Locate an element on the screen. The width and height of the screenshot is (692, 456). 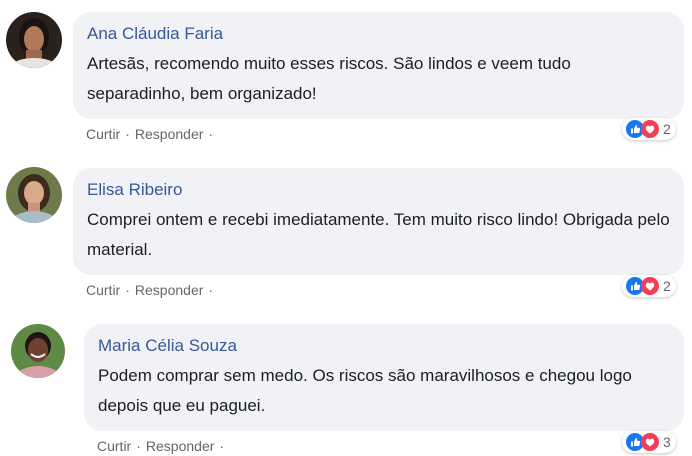
comment-author: Elisa Ribeiro is located at coordinates (378, 190).